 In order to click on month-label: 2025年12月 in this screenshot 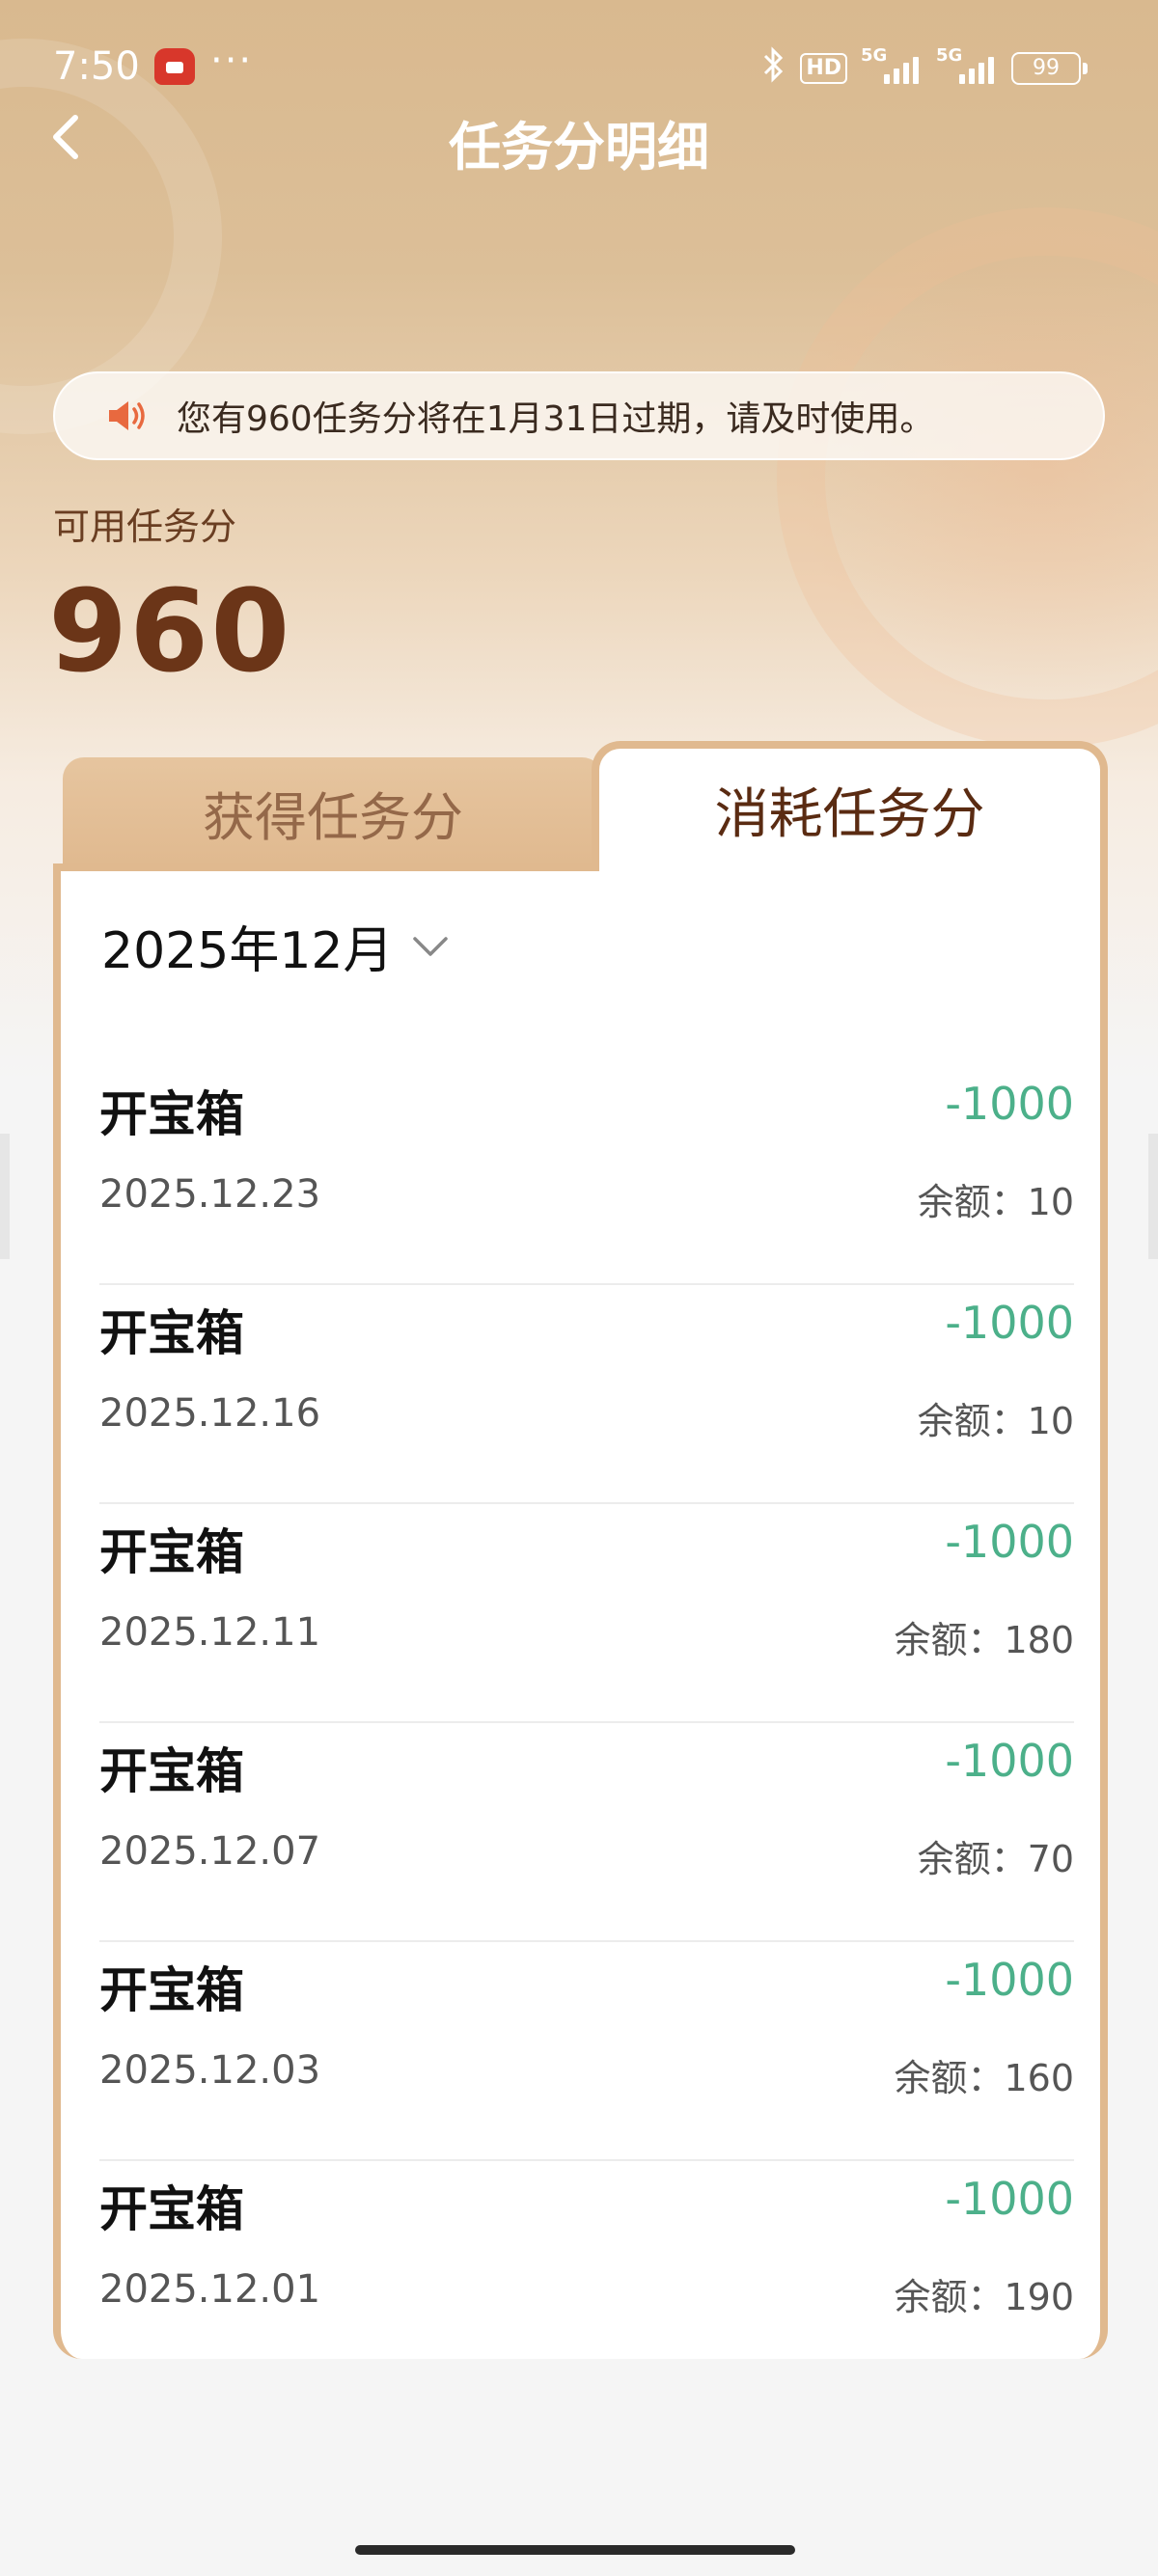, I will do `click(247, 951)`.